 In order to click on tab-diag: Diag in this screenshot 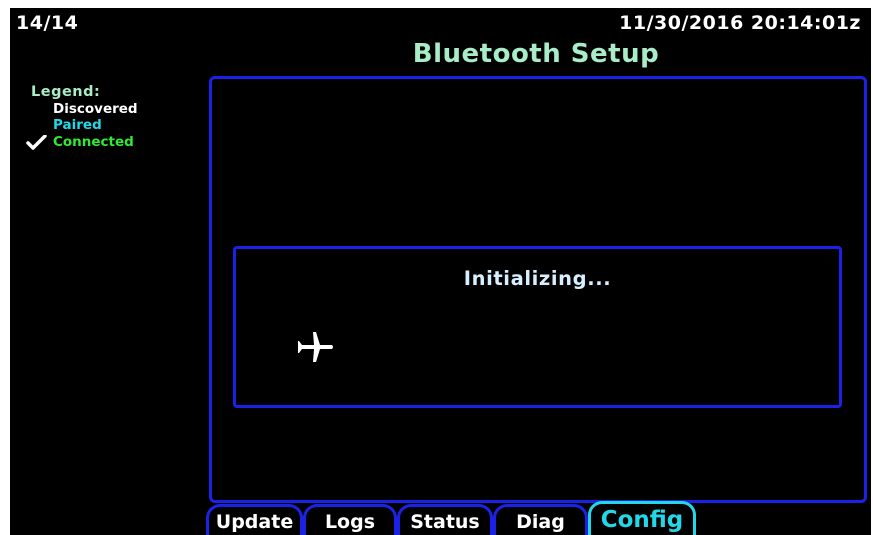, I will do `click(540, 519)`.